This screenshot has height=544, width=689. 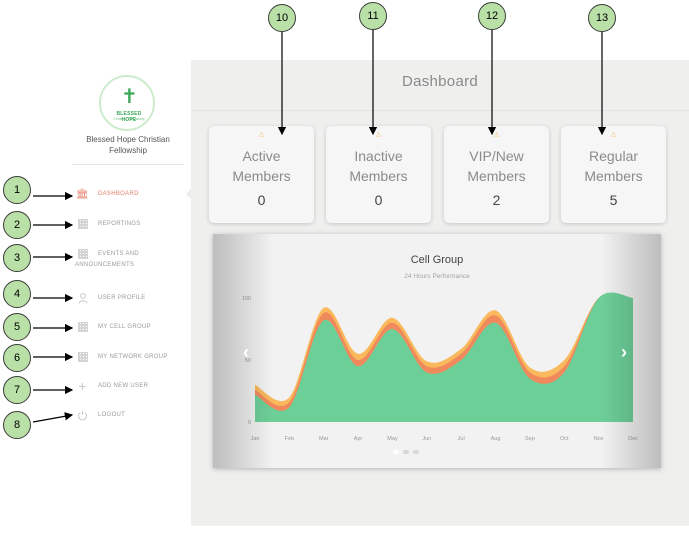 What do you see at coordinates (17, 425) in the screenshot?
I see `callout-badge: 8` at bounding box center [17, 425].